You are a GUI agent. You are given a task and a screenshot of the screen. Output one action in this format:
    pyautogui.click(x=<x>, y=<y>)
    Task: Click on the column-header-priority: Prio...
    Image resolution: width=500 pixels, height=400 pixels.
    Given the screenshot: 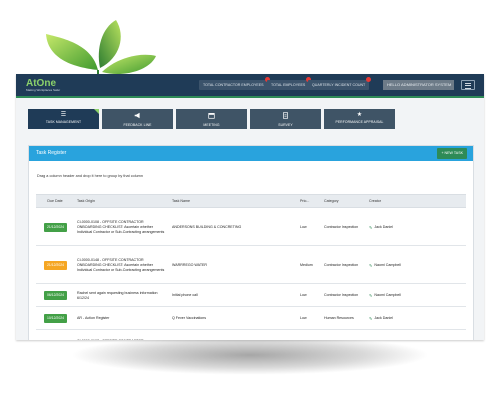 What is the action you would take?
    pyautogui.click(x=309, y=201)
    